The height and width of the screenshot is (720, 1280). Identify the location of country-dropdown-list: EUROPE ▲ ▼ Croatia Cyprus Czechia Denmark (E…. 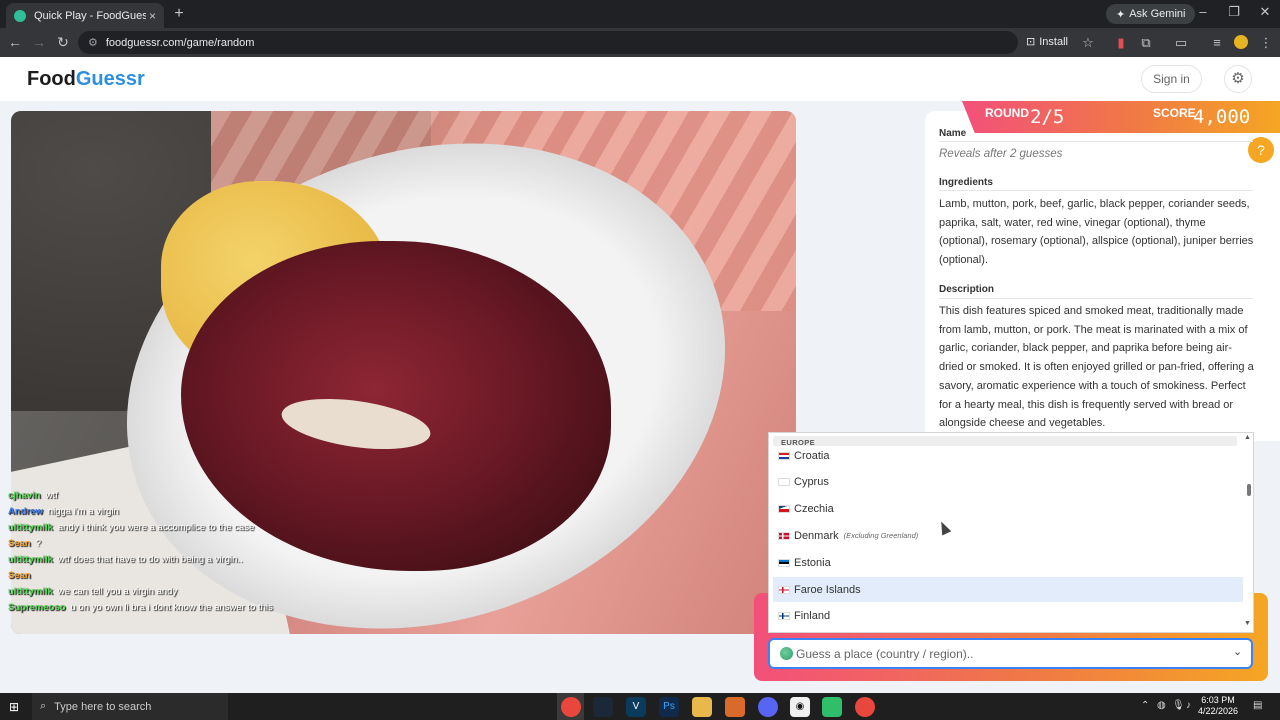
(1011, 532).